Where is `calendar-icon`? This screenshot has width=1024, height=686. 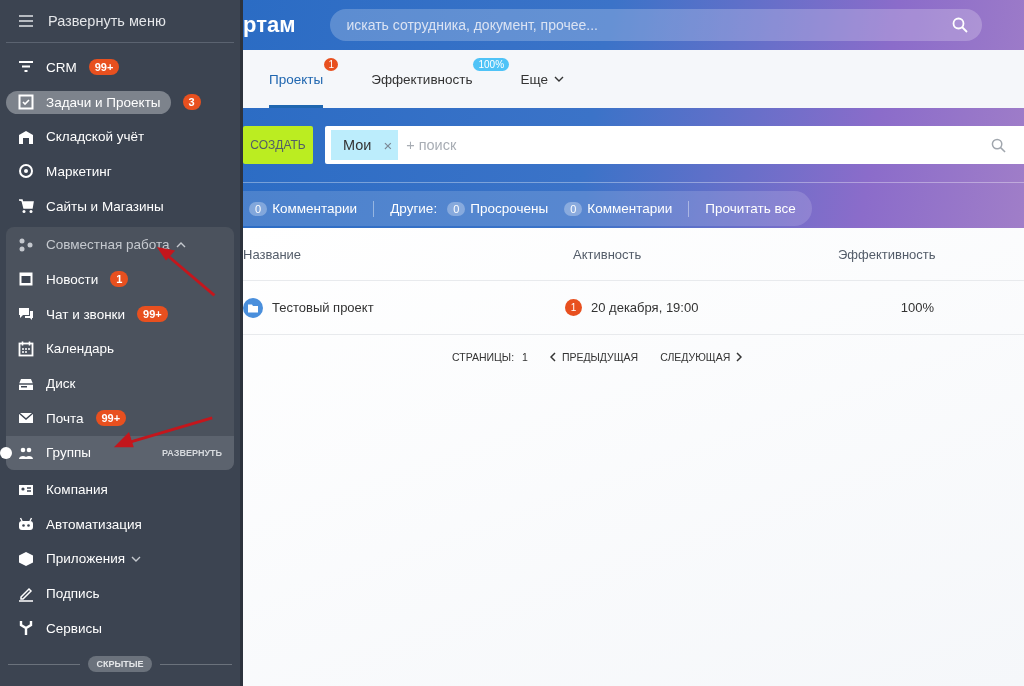
calendar-icon is located at coordinates (26, 348).